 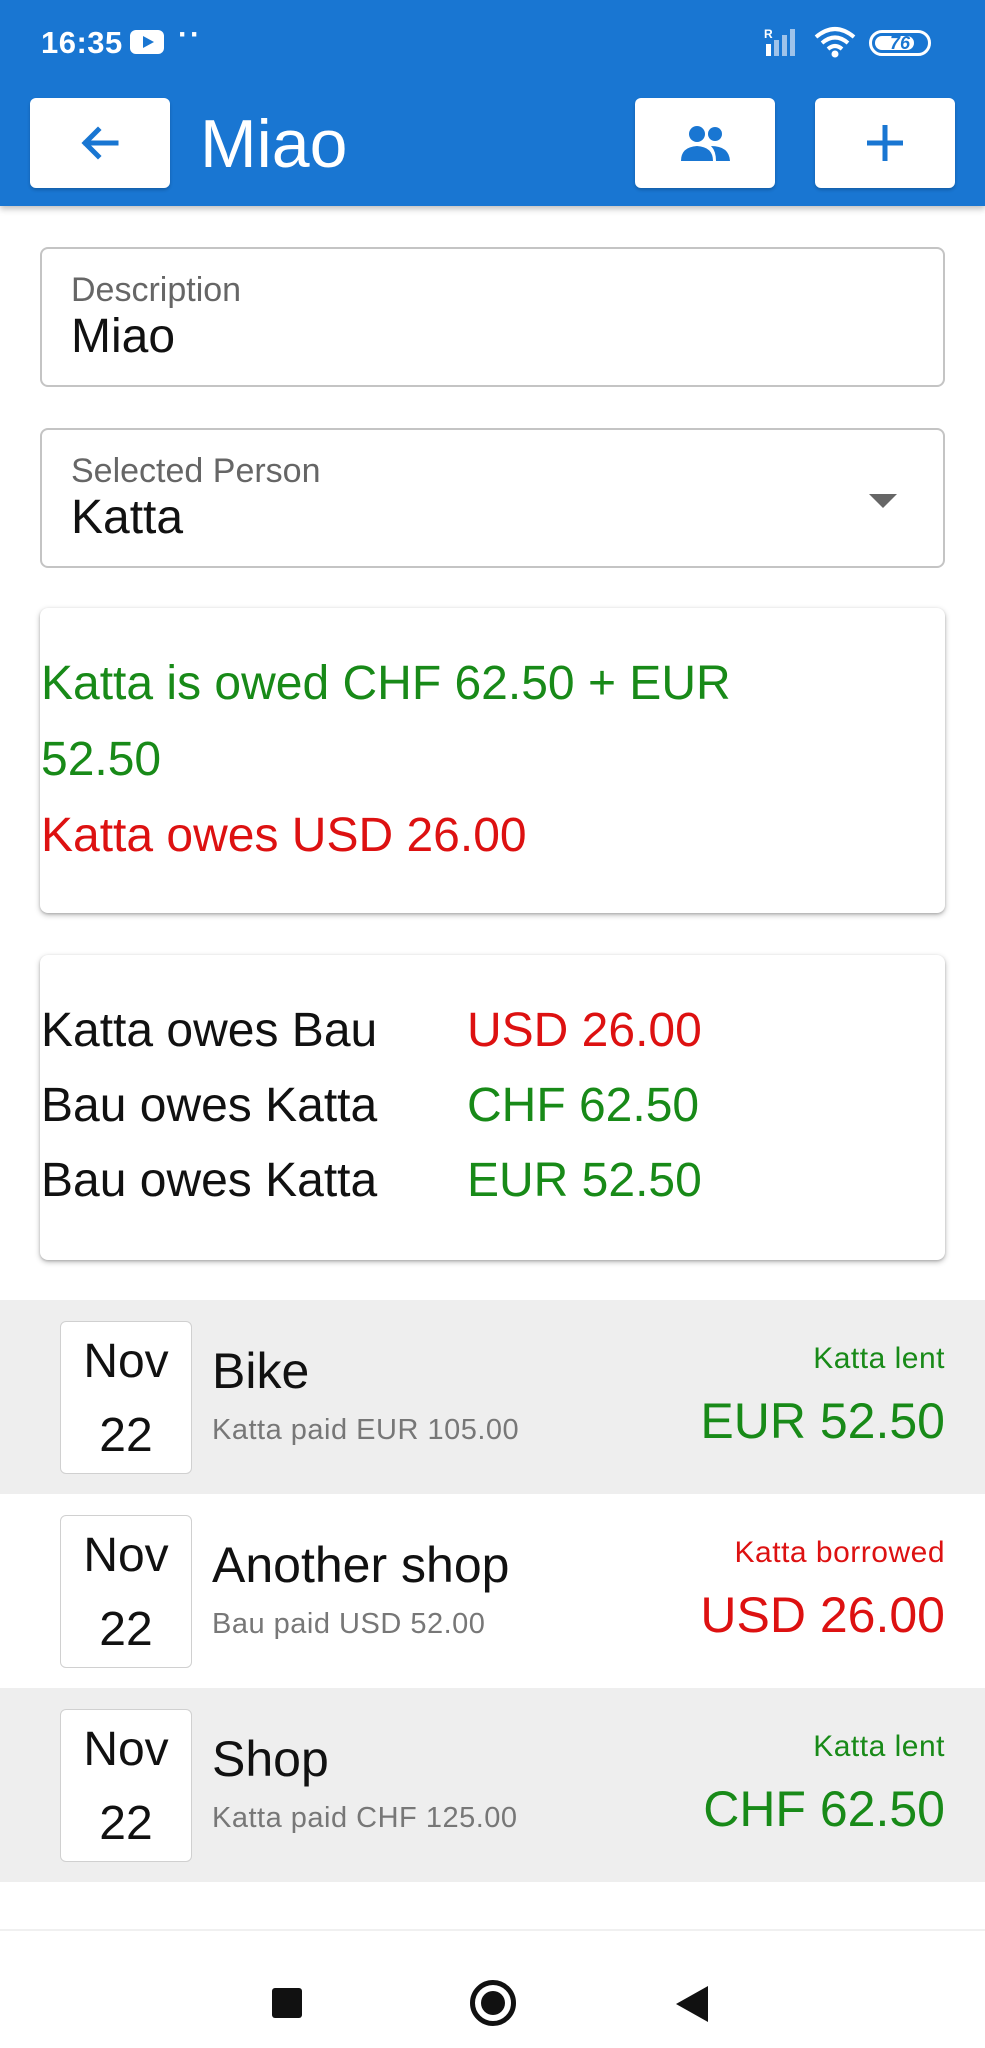 What do you see at coordinates (768, 34) in the screenshot?
I see `svg-text: R` at bounding box center [768, 34].